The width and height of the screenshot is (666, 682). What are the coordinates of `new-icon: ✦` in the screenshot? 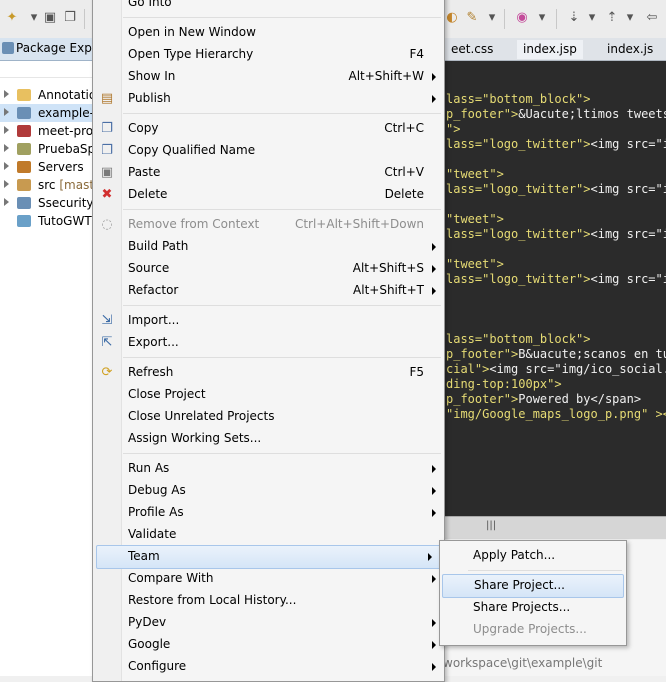 It's located at (12, 18).